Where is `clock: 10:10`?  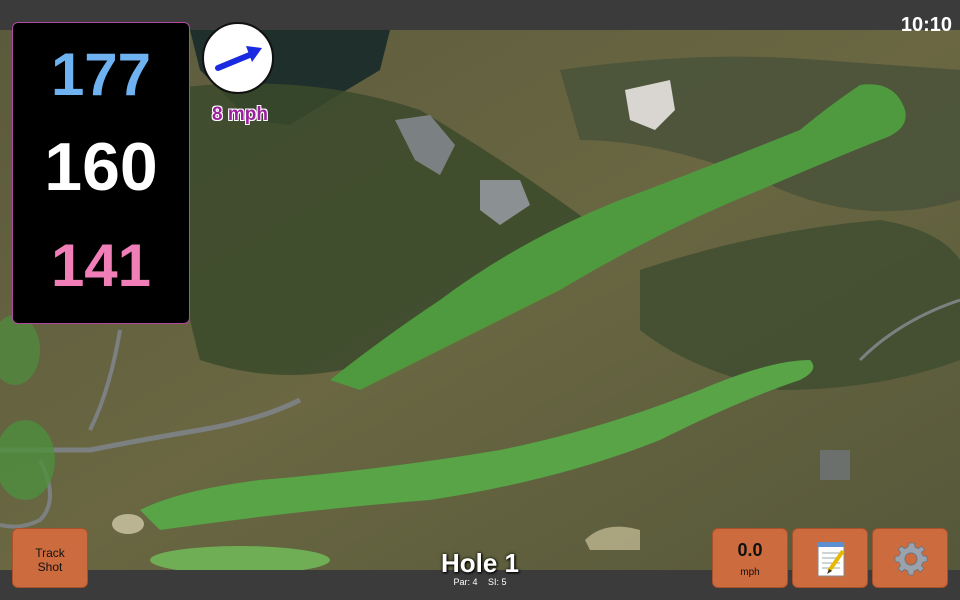
clock: 10:10 is located at coordinates (926, 25).